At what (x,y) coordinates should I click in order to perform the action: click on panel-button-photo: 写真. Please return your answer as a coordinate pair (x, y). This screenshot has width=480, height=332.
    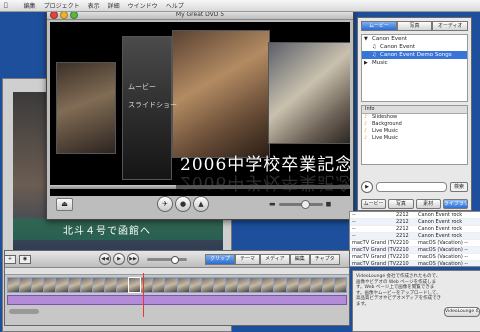
    Looking at the image, I should click on (401, 204).